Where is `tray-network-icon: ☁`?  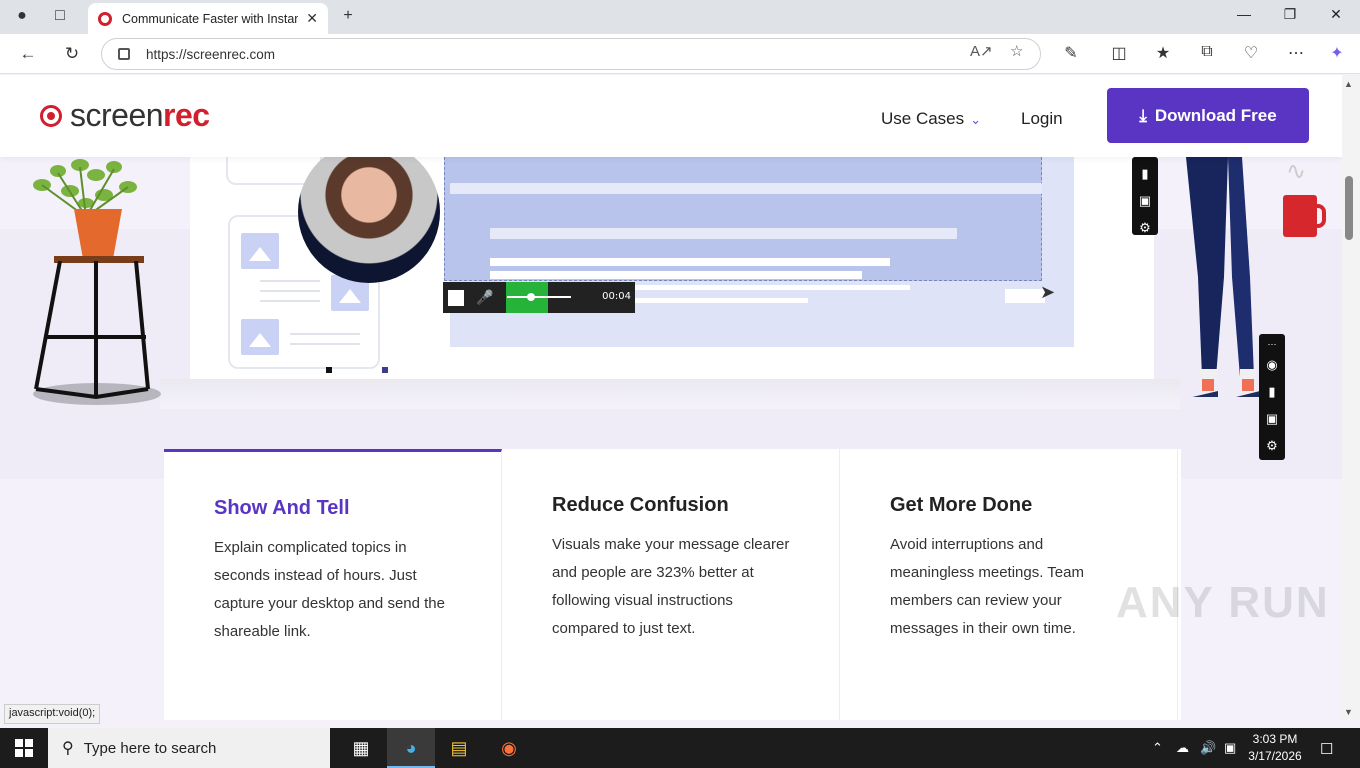 tray-network-icon: ☁ is located at coordinates (1182, 748).